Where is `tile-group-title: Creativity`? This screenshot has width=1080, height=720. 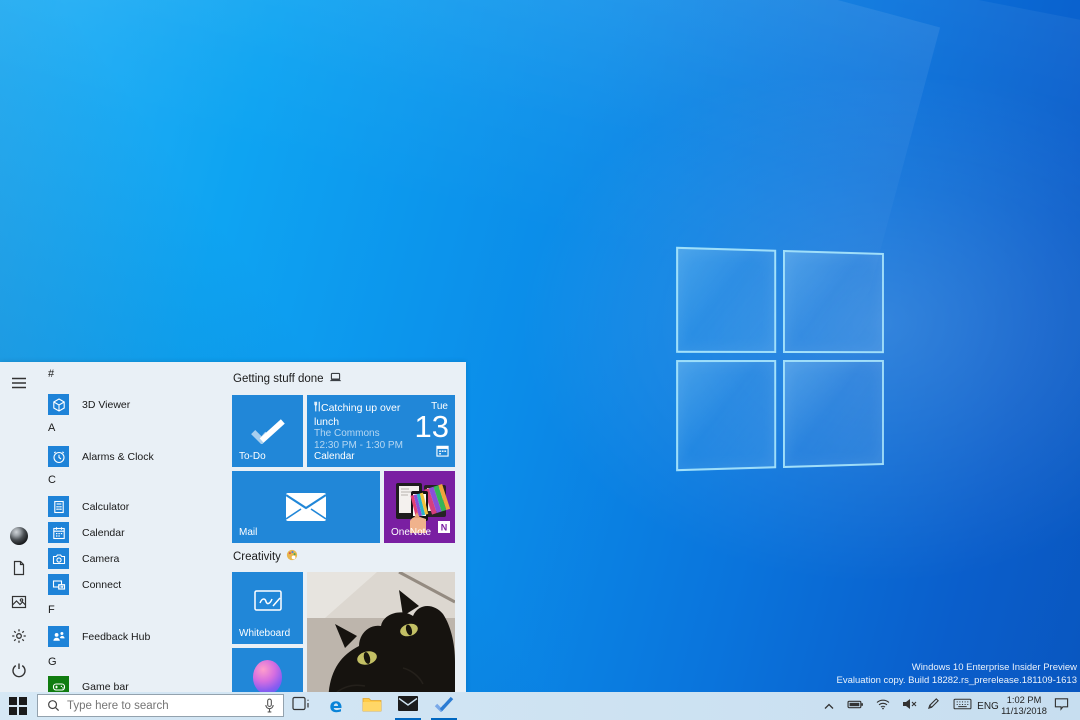
tile-group-title: Creativity is located at coordinates (265, 556).